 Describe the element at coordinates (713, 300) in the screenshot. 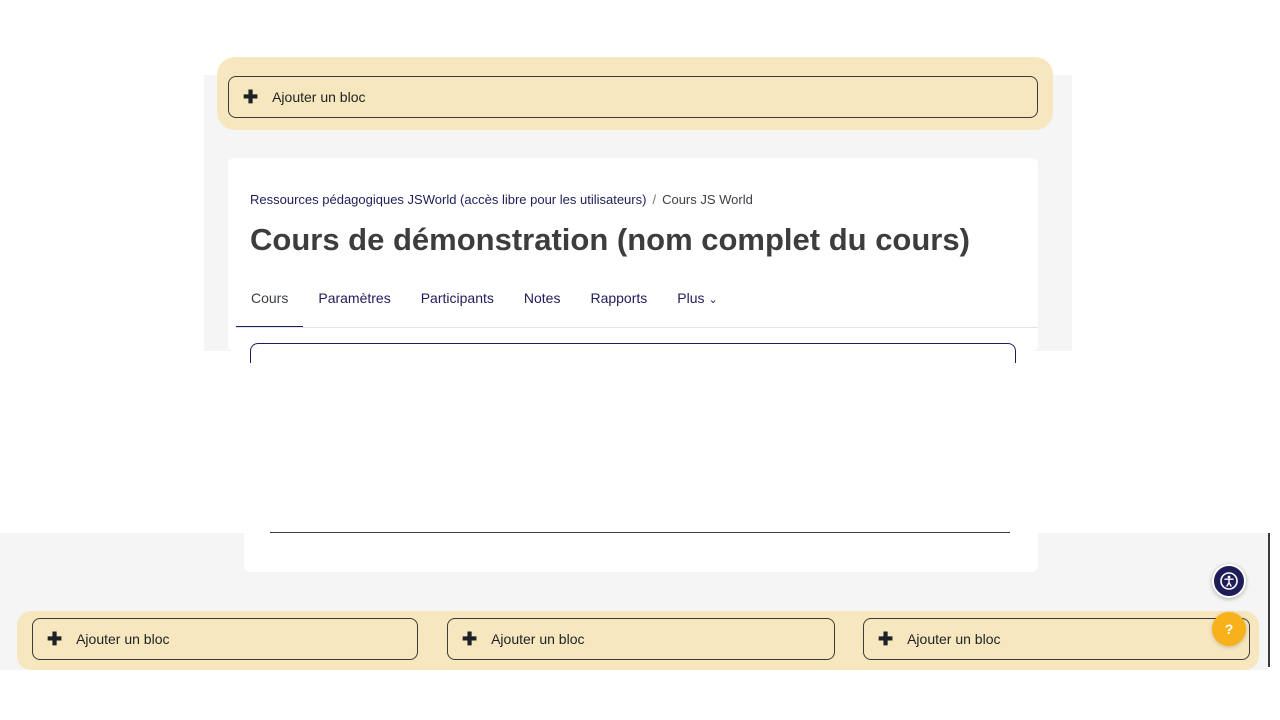

I see `chevron-down-icon: ⌄` at that location.